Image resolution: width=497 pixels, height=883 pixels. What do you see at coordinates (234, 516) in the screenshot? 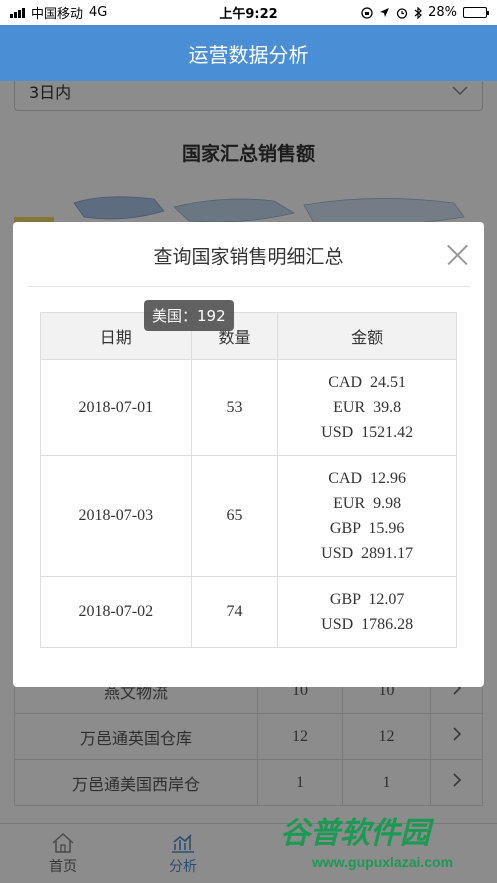
I see `qty-cell: 65` at bounding box center [234, 516].